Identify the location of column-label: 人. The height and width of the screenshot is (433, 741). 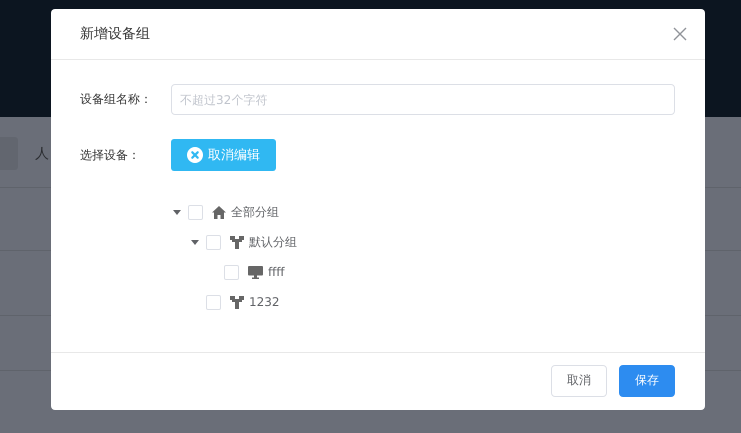
(42, 154).